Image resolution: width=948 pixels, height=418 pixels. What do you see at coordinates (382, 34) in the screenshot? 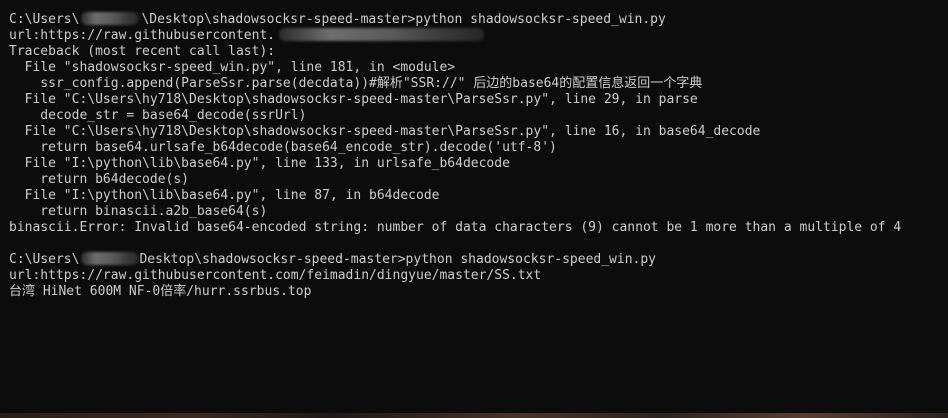
I see `redacted-url` at bounding box center [382, 34].